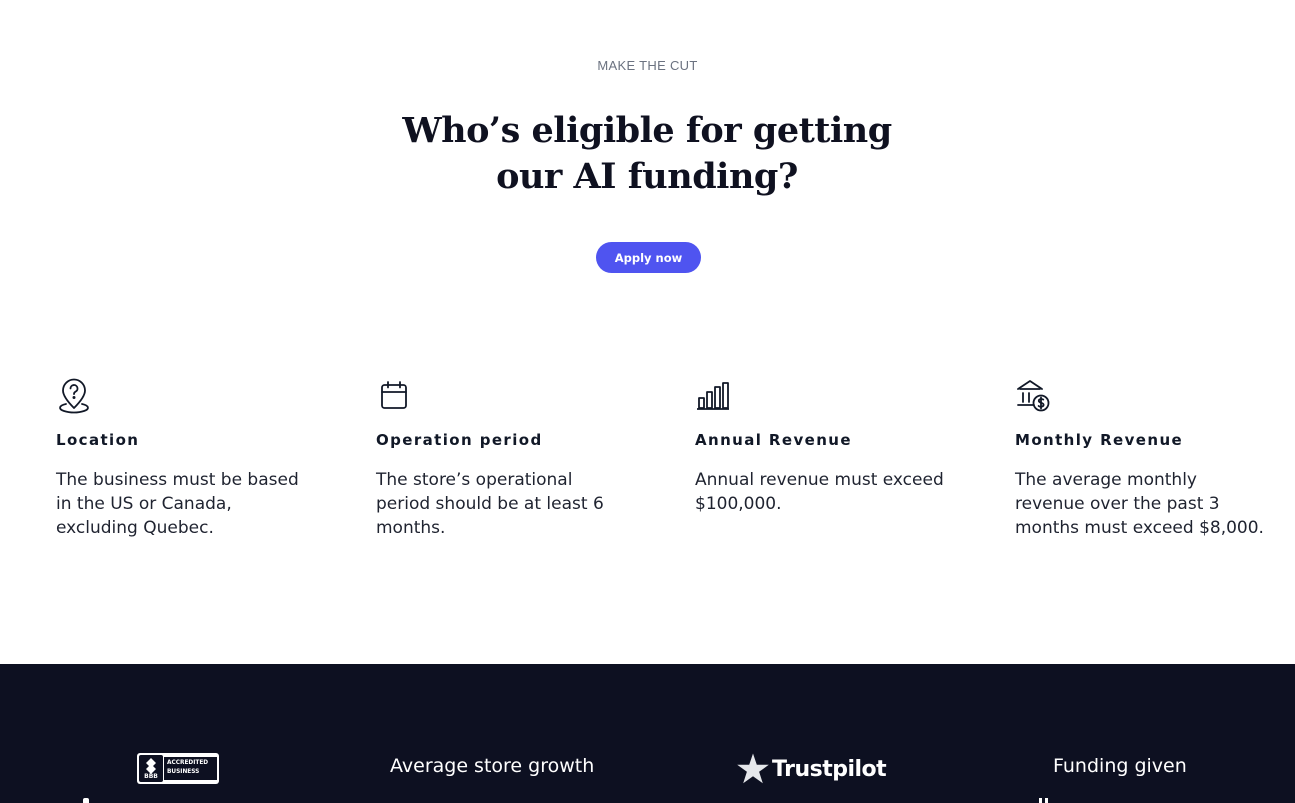 The height and width of the screenshot is (803, 1295). I want to click on bar-chart-icon, so click(713, 396).